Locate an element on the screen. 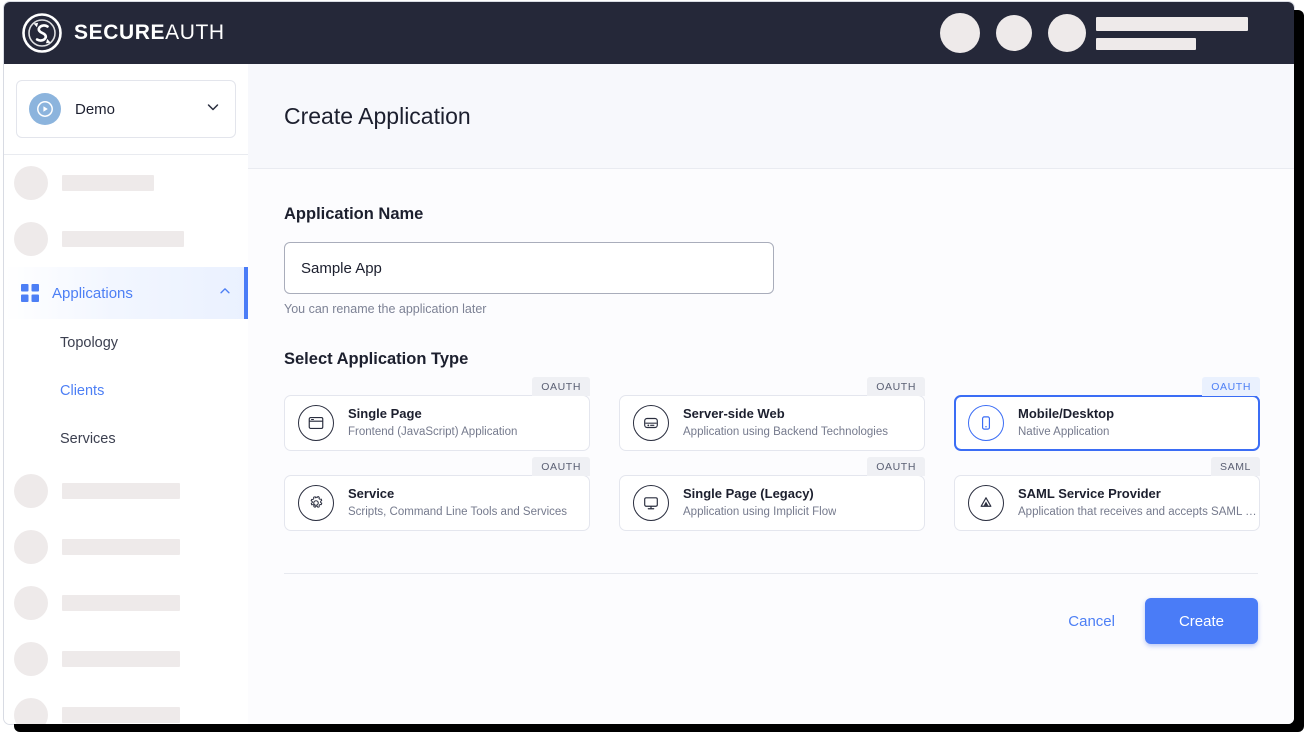  app-type-title: Server-side Web is located at coordinates (734, 413).